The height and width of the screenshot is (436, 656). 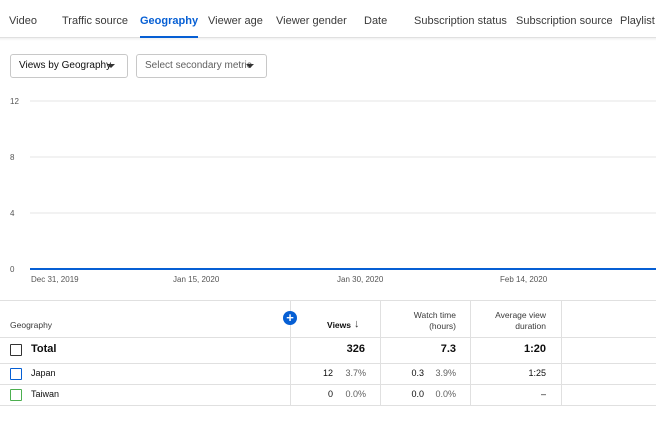 I want to click on total-row: Total 326 7.3 1:20, so click(x=328, y=350).